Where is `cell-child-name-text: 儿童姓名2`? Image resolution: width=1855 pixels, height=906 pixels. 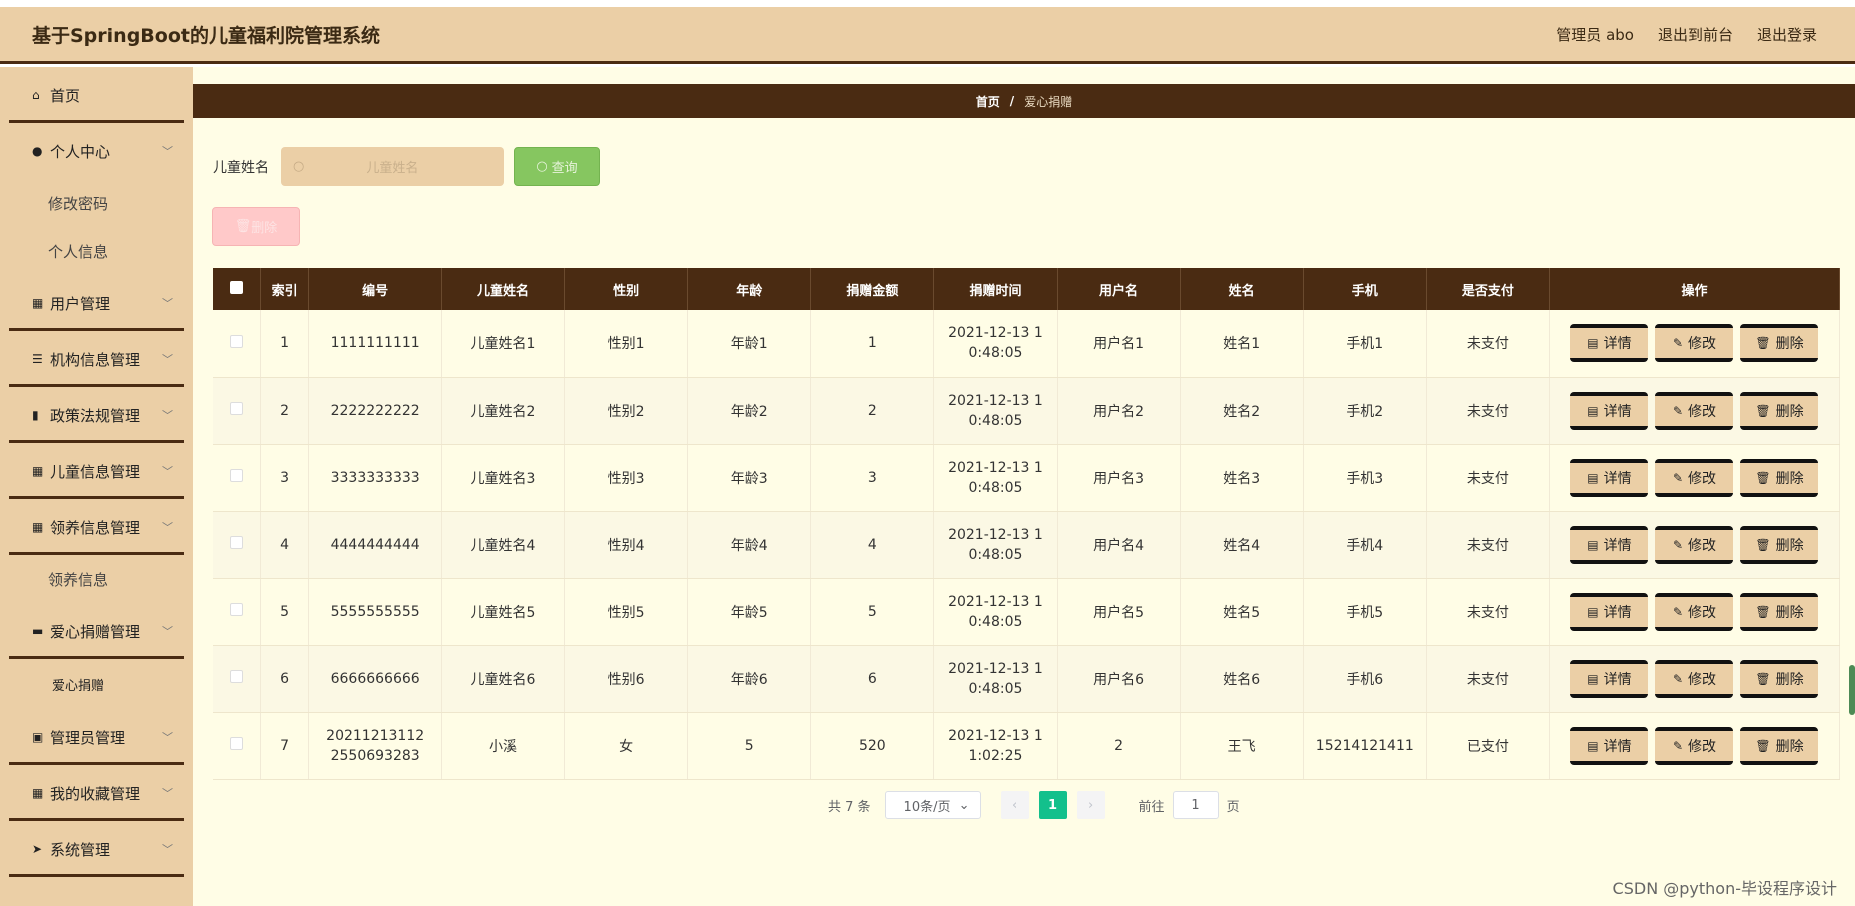 cell-child-name-text: 儿童姓名2 is located at coordinates (503, 411).